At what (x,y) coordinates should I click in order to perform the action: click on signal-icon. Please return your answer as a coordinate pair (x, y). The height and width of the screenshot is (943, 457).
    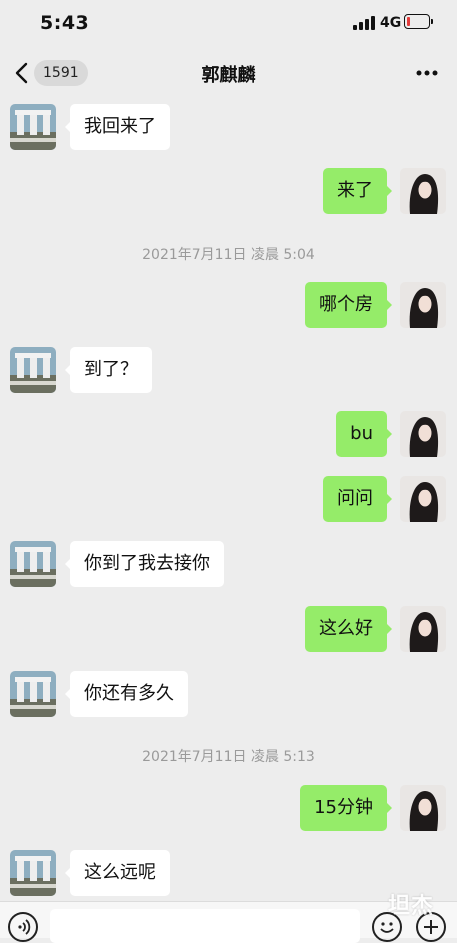
    Looking at the image, I should click on (364, 23).